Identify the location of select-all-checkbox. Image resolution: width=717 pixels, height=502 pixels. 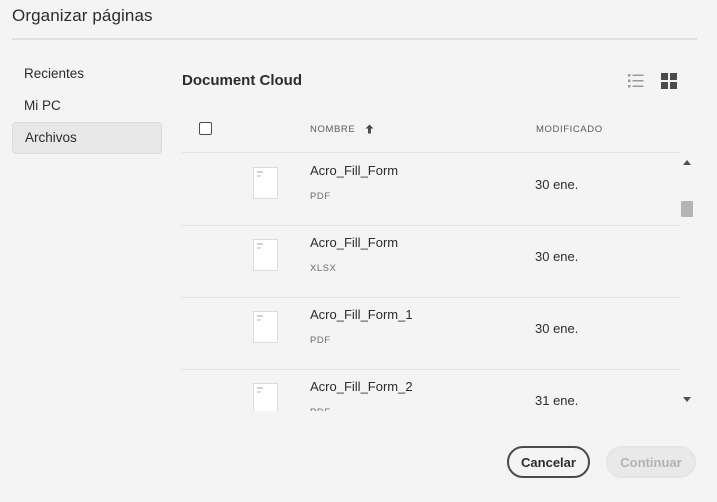
(205, 128).